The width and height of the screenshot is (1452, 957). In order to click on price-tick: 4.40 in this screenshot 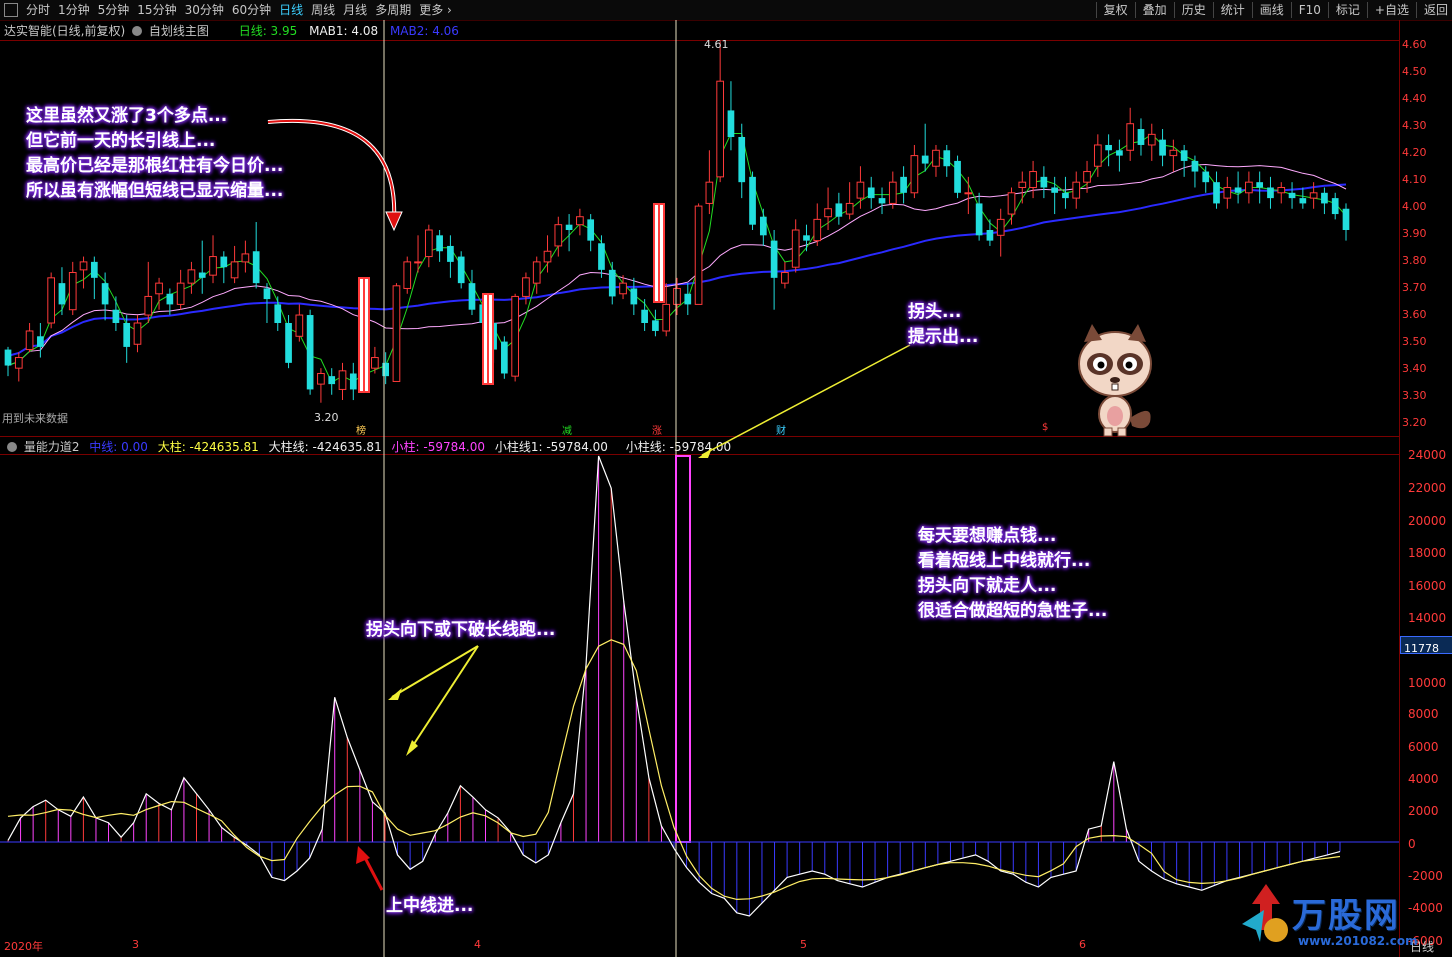, I will do `click(1414, 98)`.